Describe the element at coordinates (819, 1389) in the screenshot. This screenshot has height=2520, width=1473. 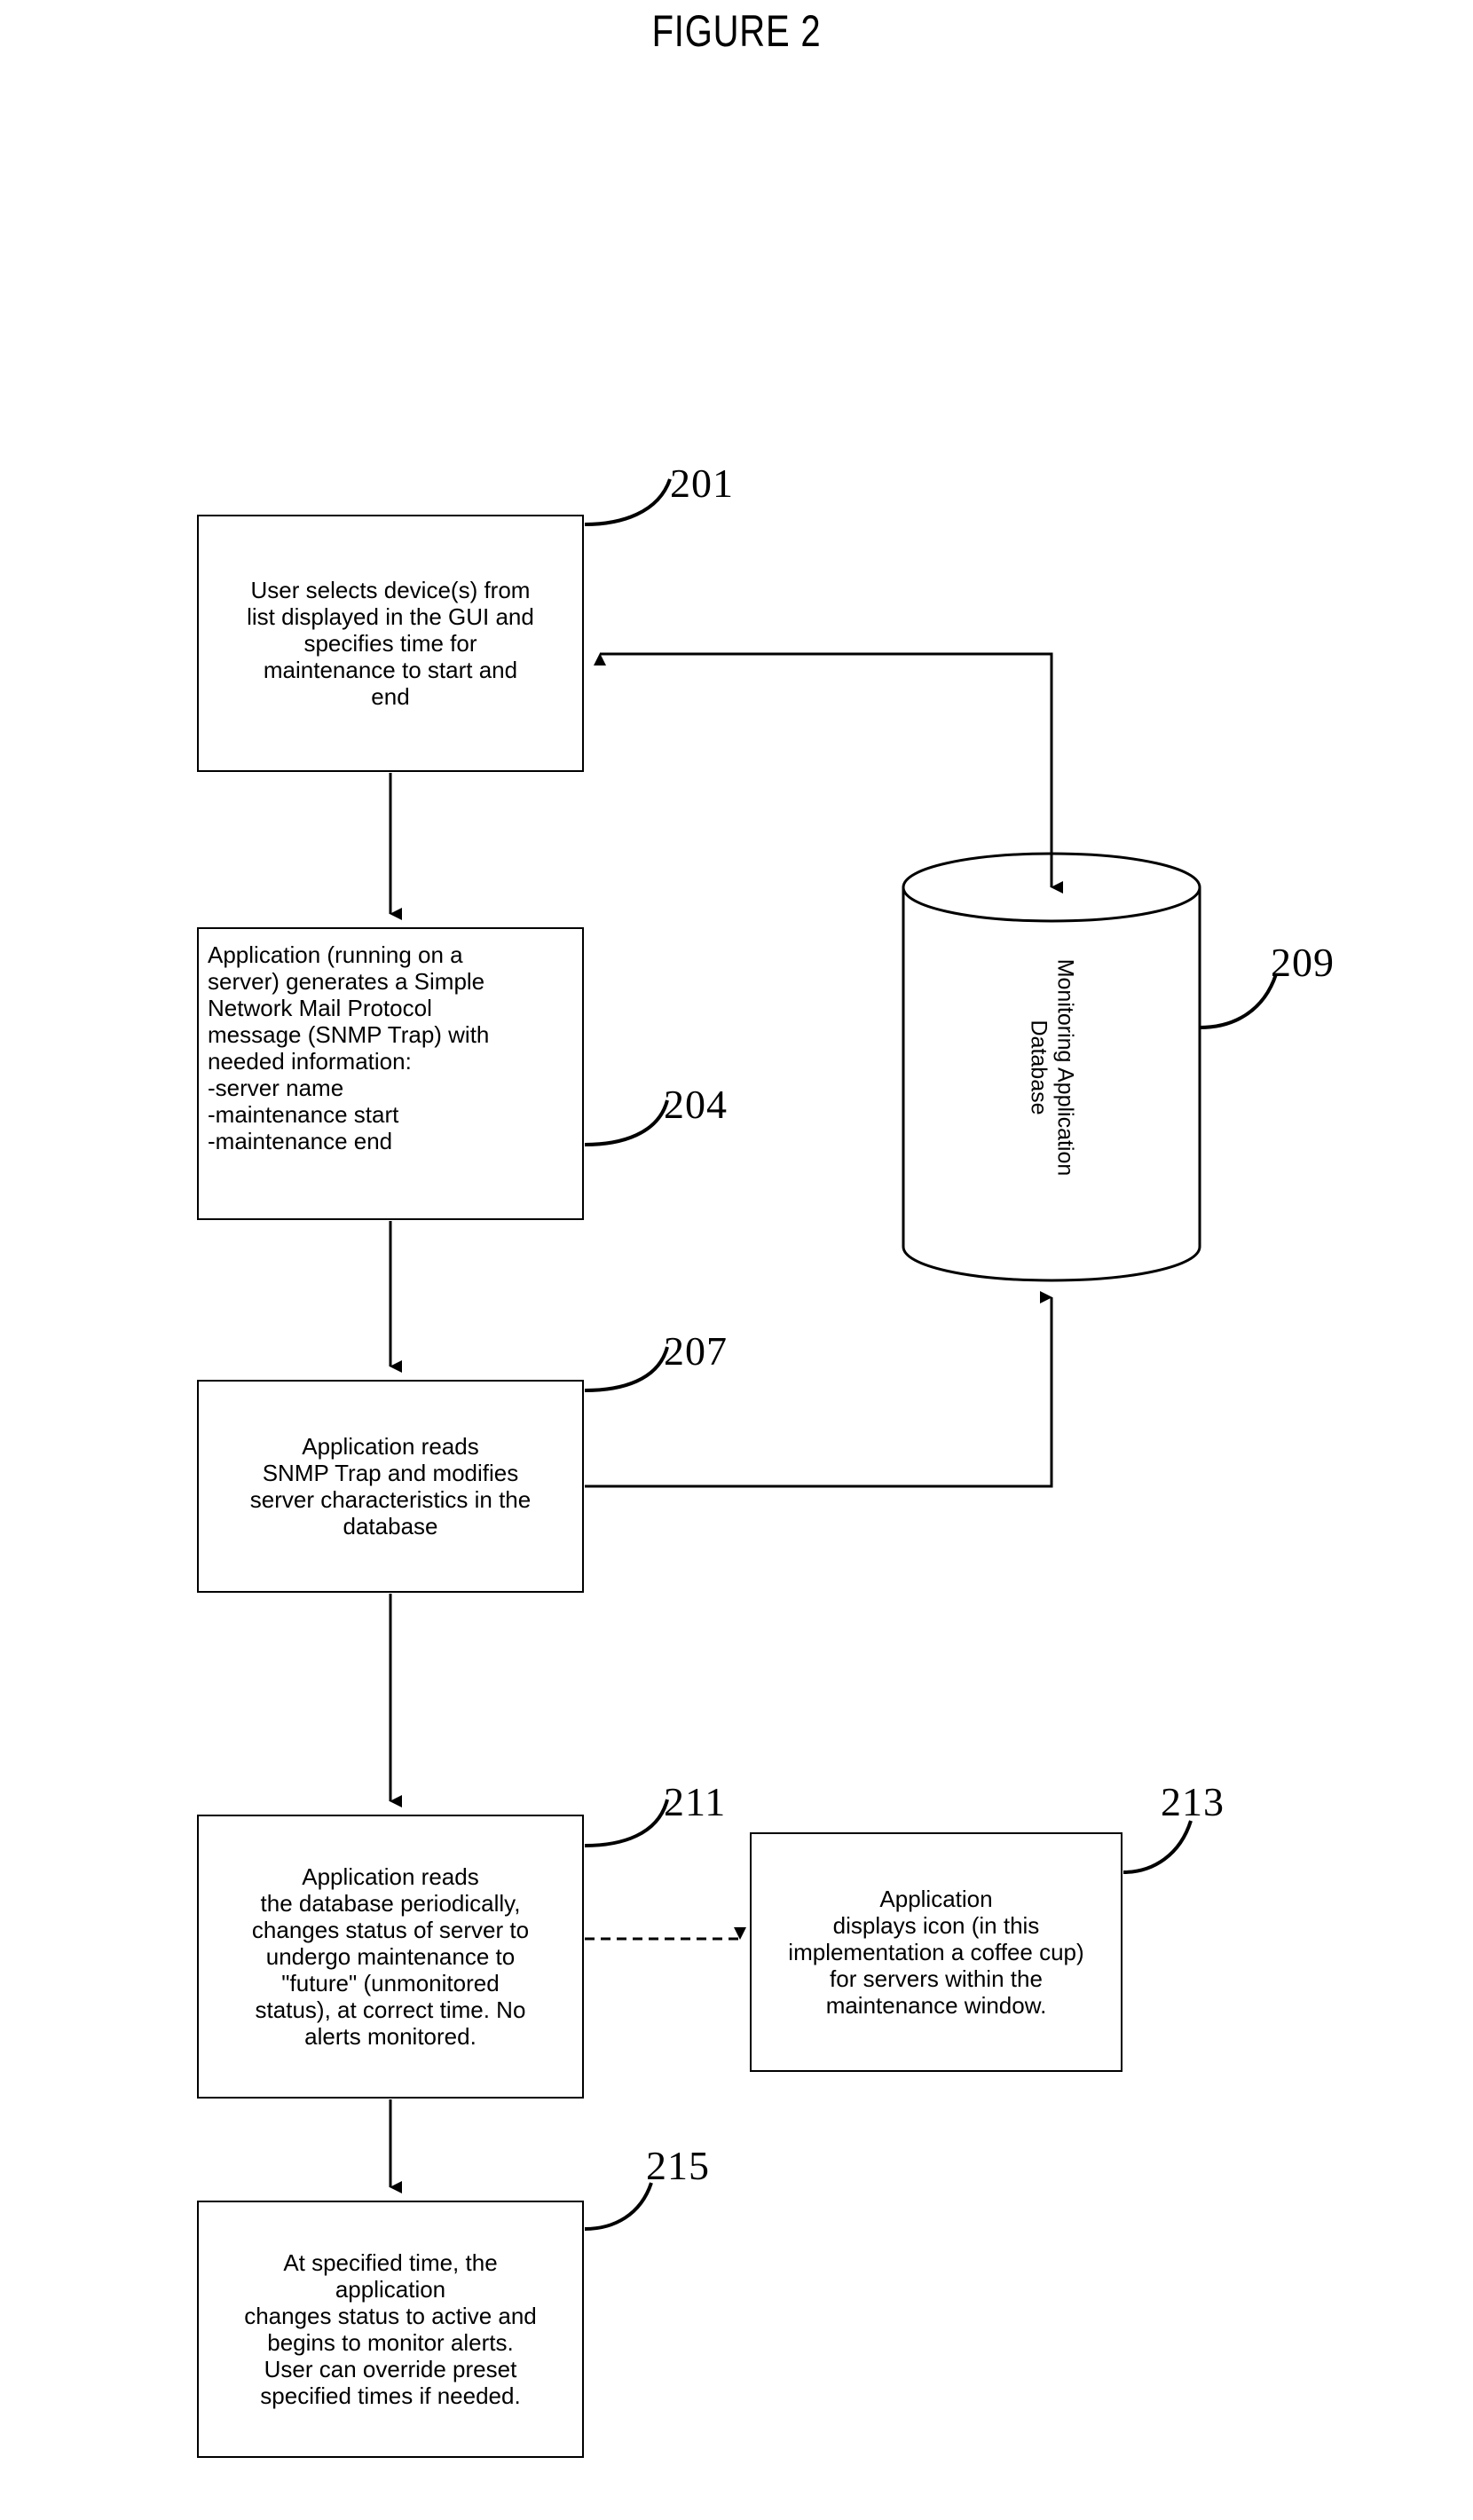
I see `connector-box-207-to-database` at that location.